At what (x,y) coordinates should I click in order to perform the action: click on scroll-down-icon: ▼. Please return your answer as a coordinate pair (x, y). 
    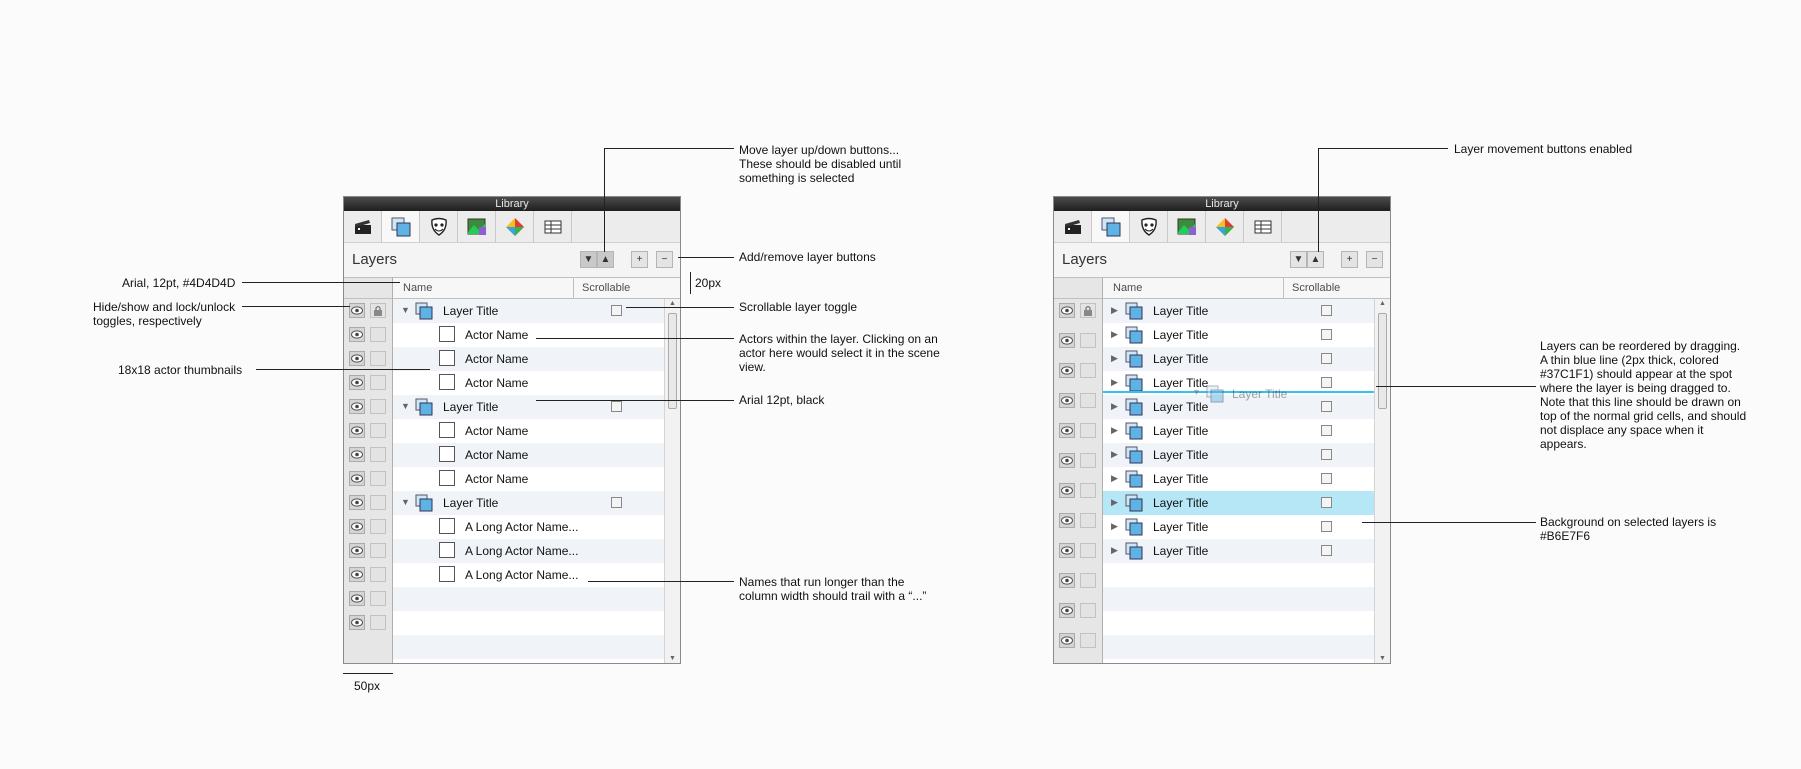
    Looking at the image, I should click on (672, 658).